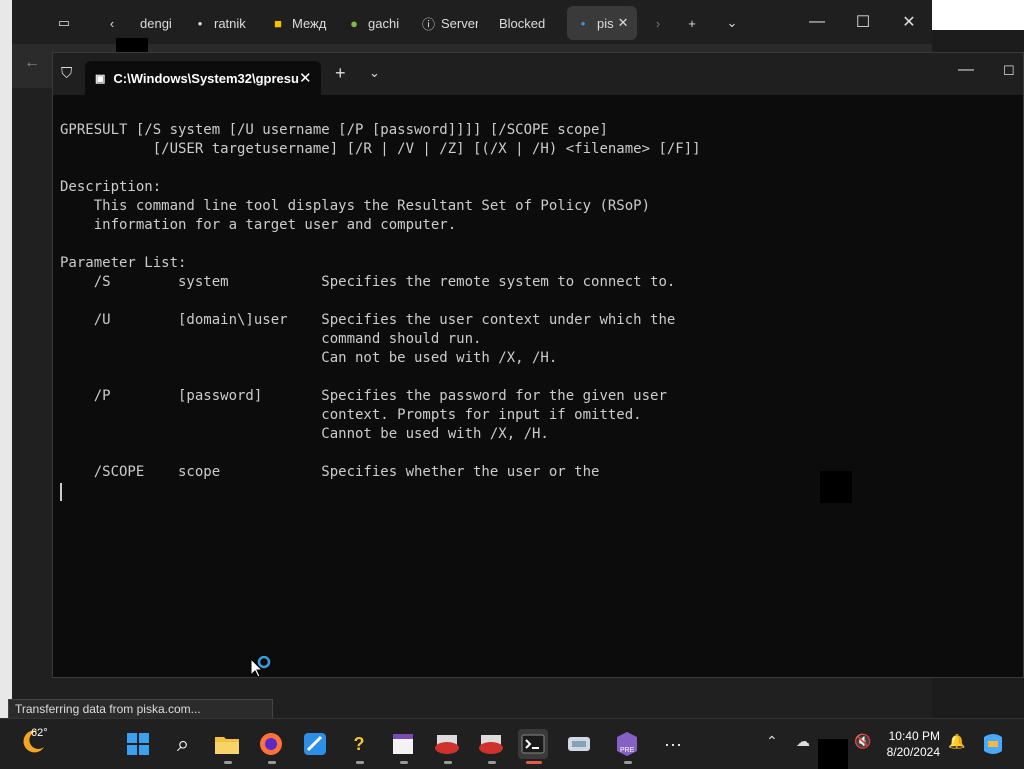  Describe the element at coordinates (627, 744) in the screenshot. I see `visual-studio-icon: PRE` at that location.